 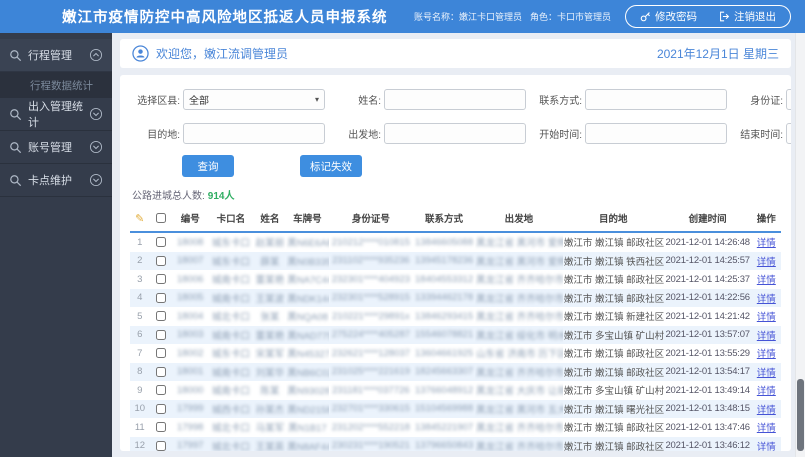 I want to click on id-card: 232621****128037, so click(x=370, y=353).